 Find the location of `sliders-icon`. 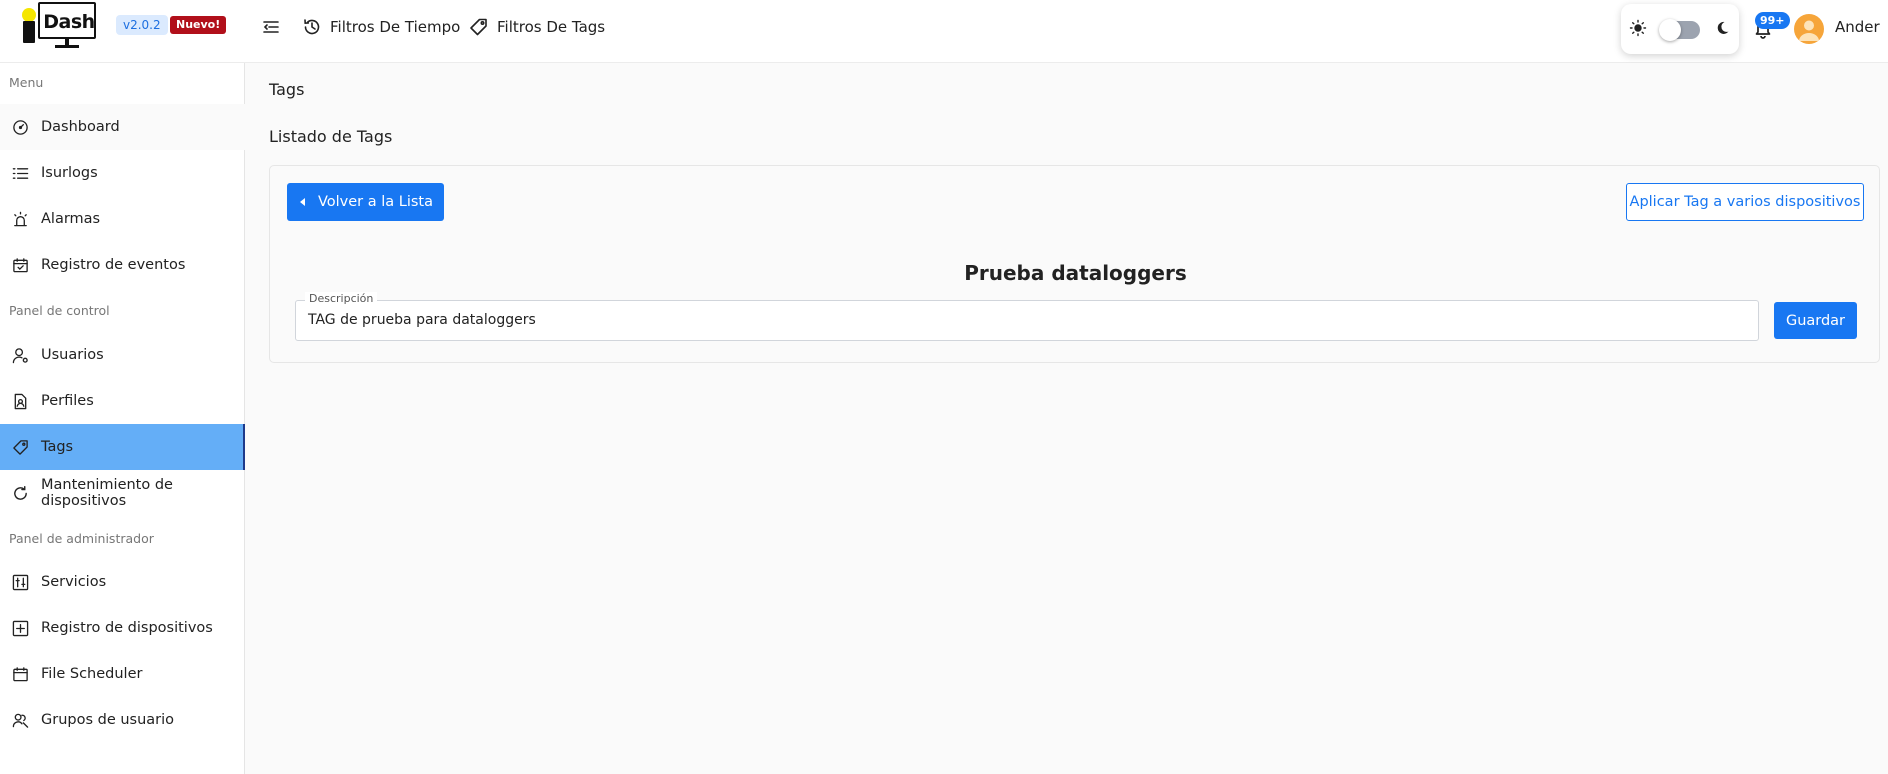

sliders-icon is located at coordinates (20, 582).